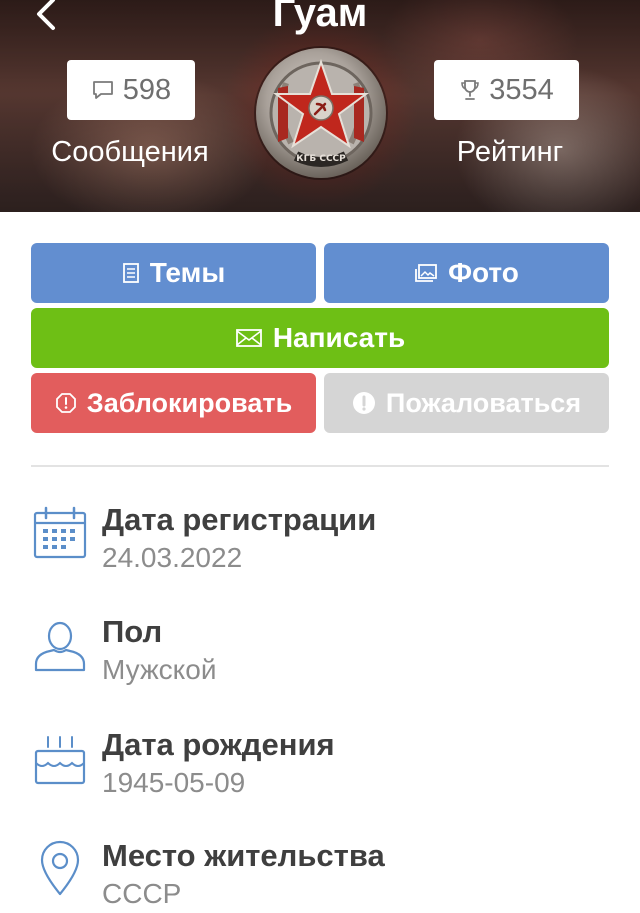 This screenshot has height=913, width=640. I want to click on topics-button-label: Темы, so click(187, 272).